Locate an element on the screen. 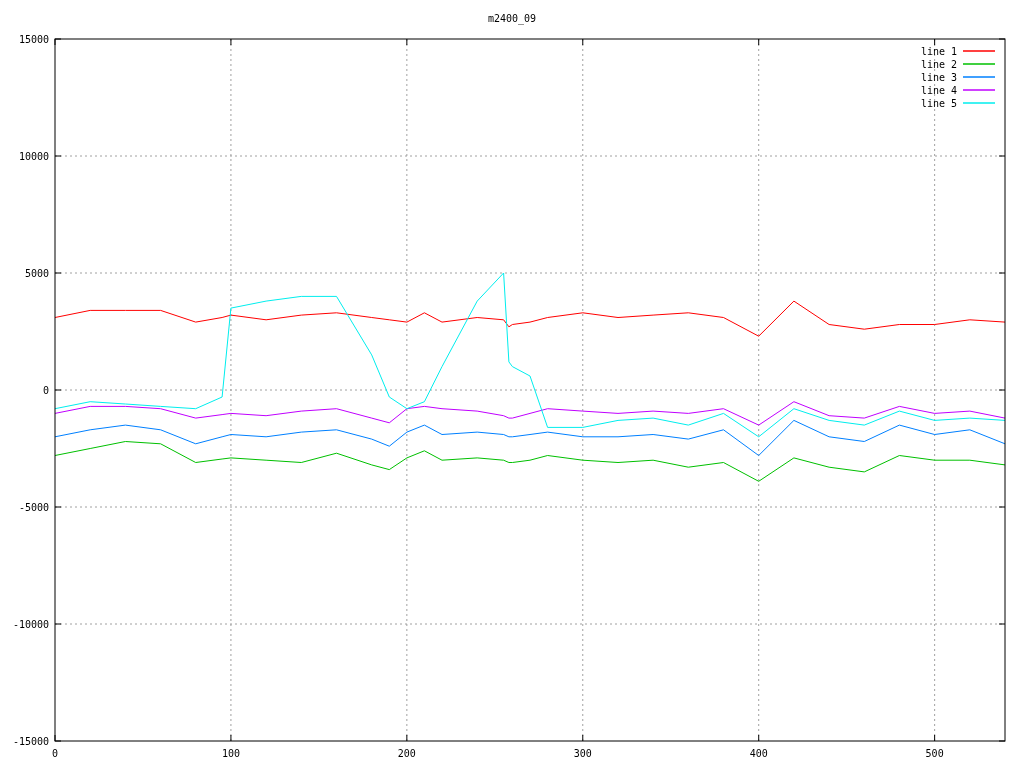  legend-label: line 3 is located at coordinates (938, 77).